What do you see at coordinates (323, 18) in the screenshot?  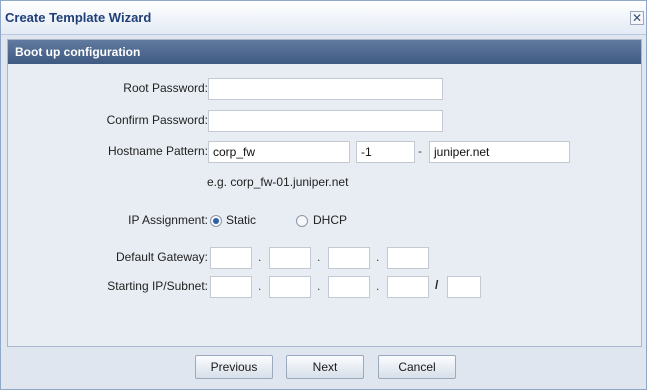 I see `dialog-titlebar: Create Template Wizard ✕` at bounding box center [323, 18].